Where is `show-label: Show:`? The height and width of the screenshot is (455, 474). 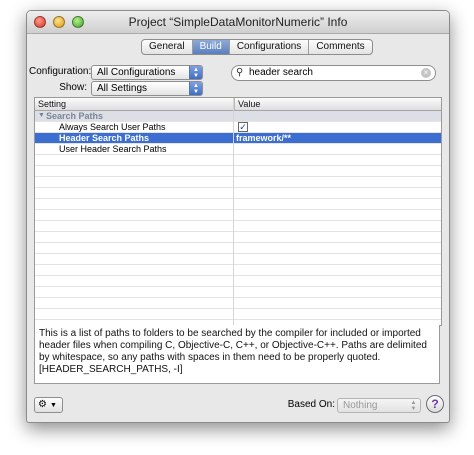
show-label: Show: is located at coordinates (73, 87).